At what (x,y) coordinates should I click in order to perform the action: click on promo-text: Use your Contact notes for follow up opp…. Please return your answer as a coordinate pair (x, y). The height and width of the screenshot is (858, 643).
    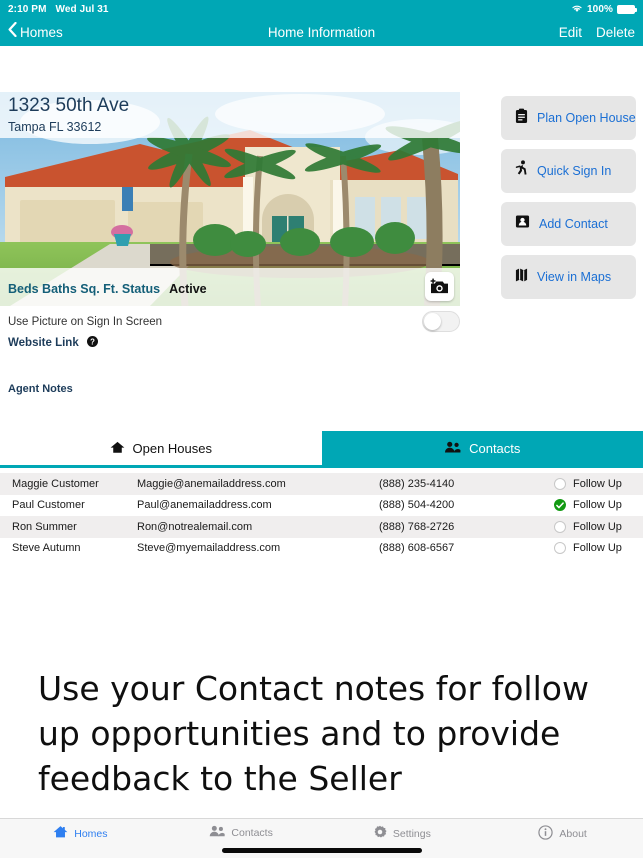
    Looking at the image, I should click on (313, 734).